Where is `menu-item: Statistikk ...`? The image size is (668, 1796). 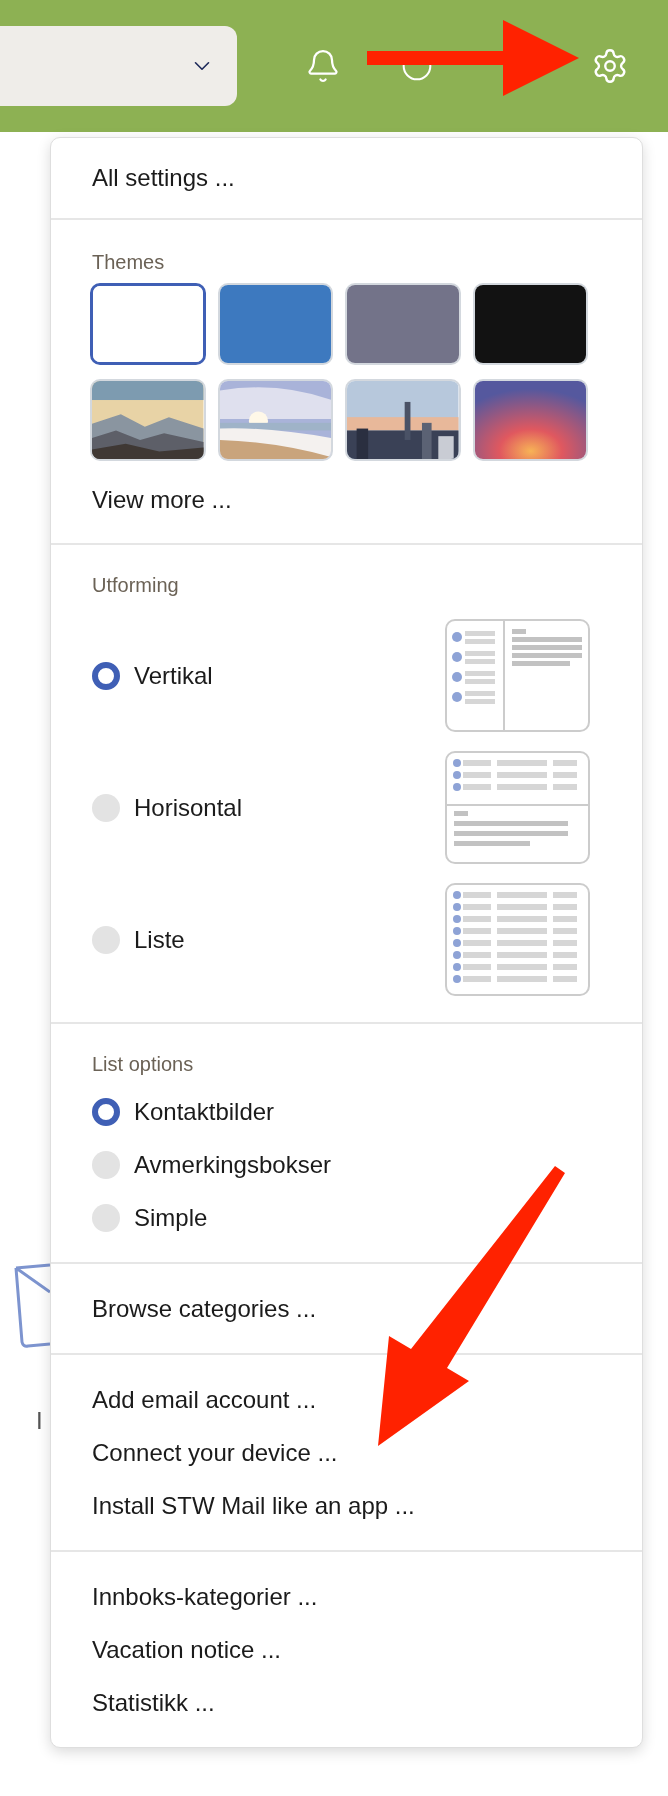 menu-item: Statistikk ... is located at coordinates (153, 1703).